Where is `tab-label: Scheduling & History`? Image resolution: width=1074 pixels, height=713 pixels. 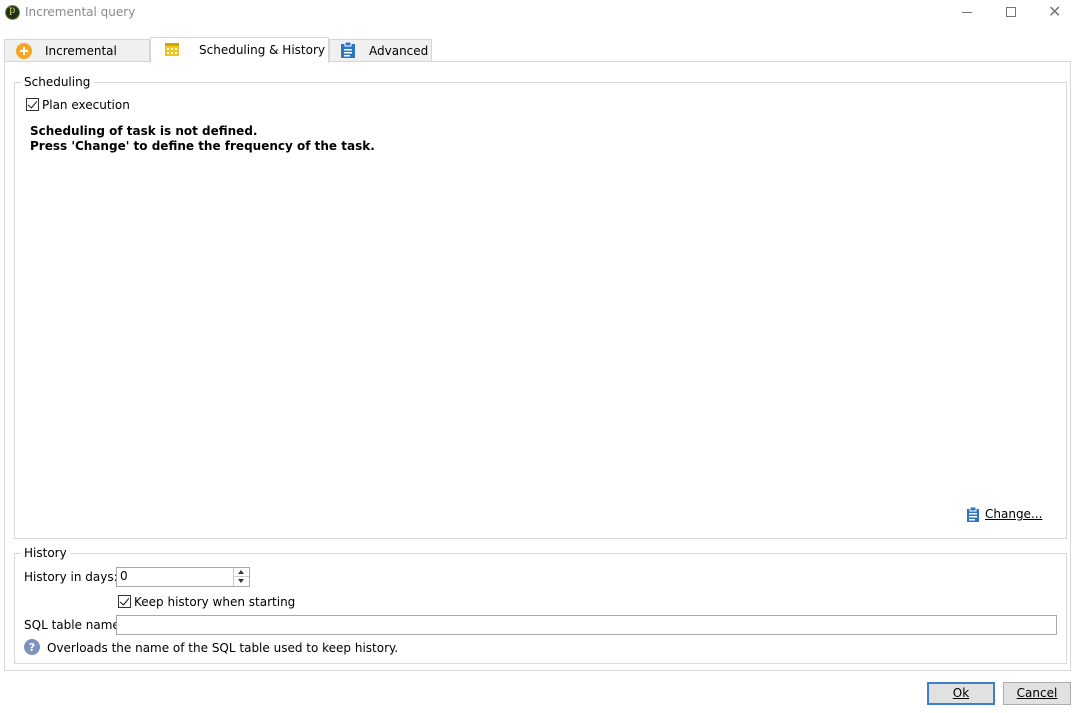 tab-label: Scheduling & History is located at coordinates (262, 50).